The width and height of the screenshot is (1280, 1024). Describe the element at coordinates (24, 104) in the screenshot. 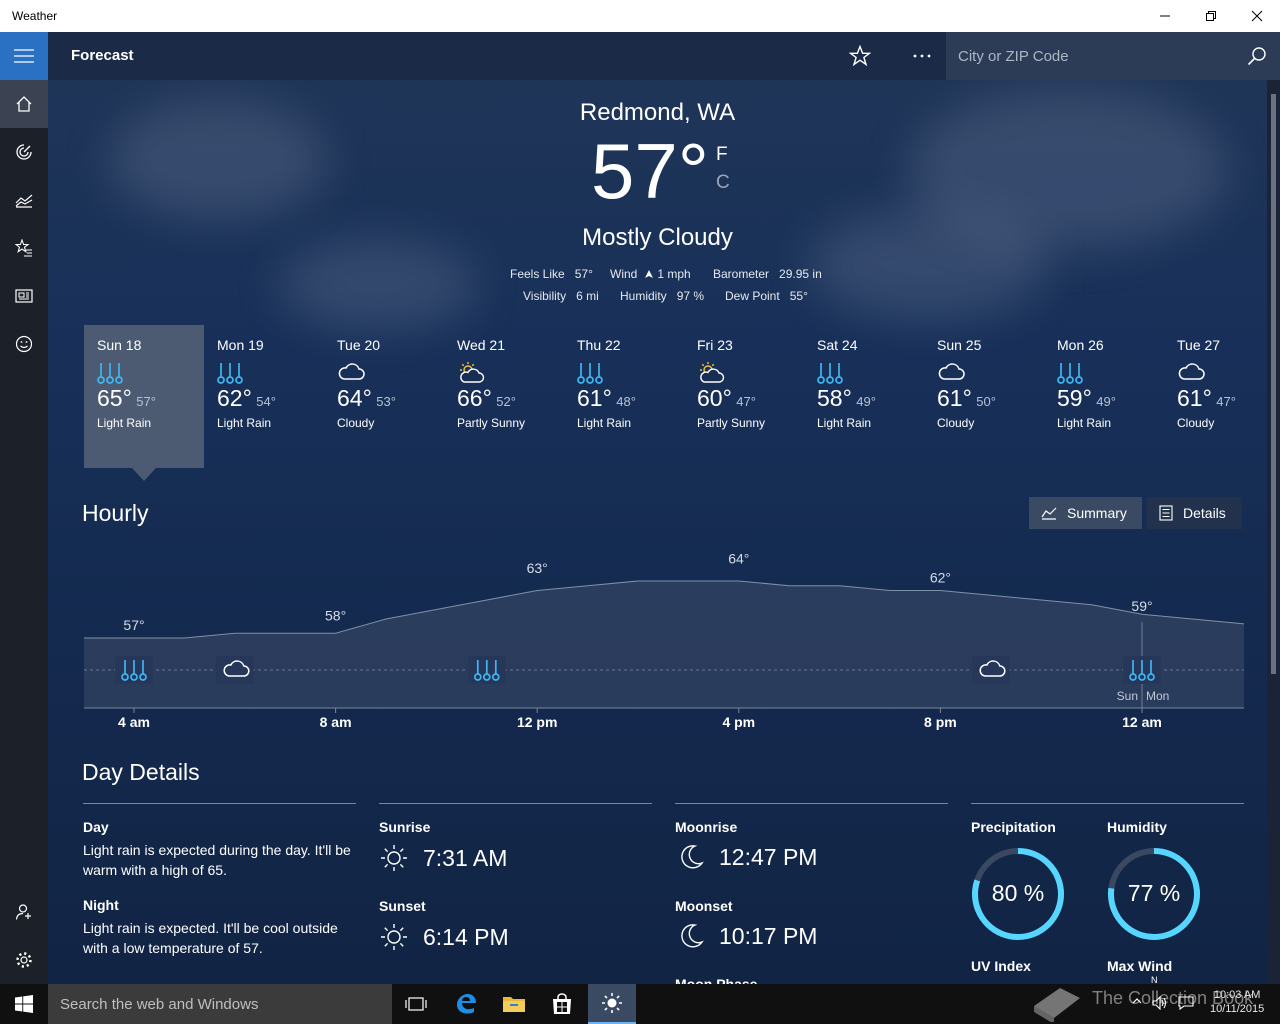

I see `nav-forecast` at that location.